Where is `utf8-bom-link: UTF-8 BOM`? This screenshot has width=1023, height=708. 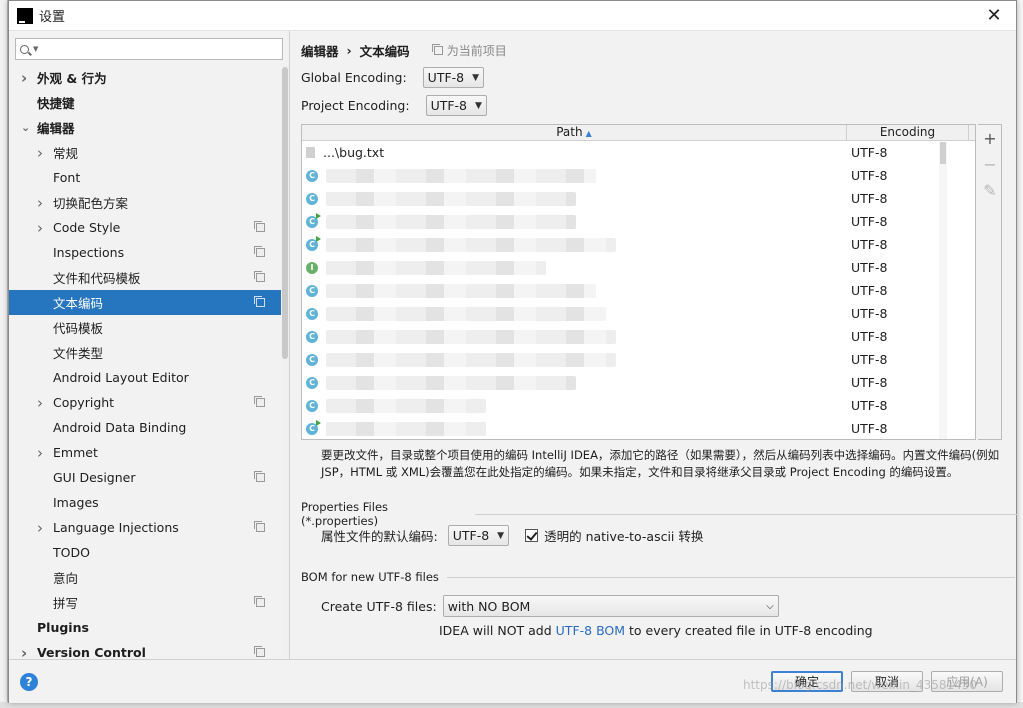
utf8-bom-link: UTF-8 BOM is located at coordinates (590, 630).